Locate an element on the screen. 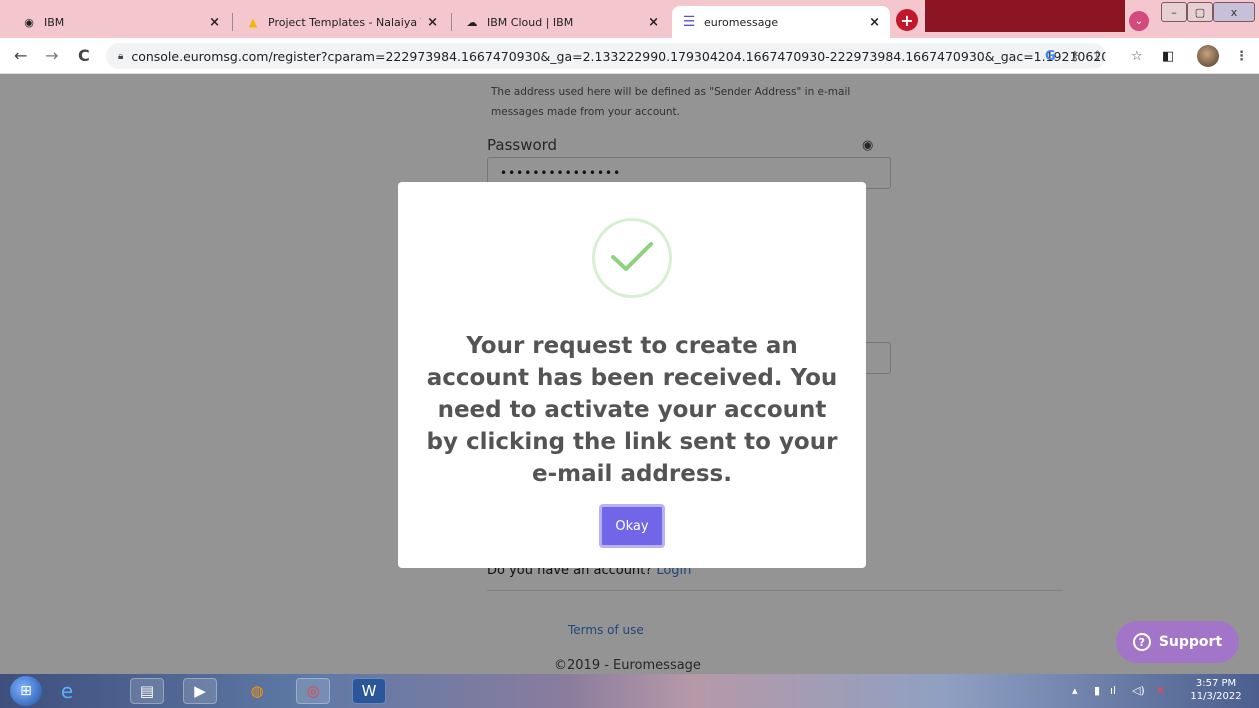  check-mark-icon is located at coordinates (632, 256).